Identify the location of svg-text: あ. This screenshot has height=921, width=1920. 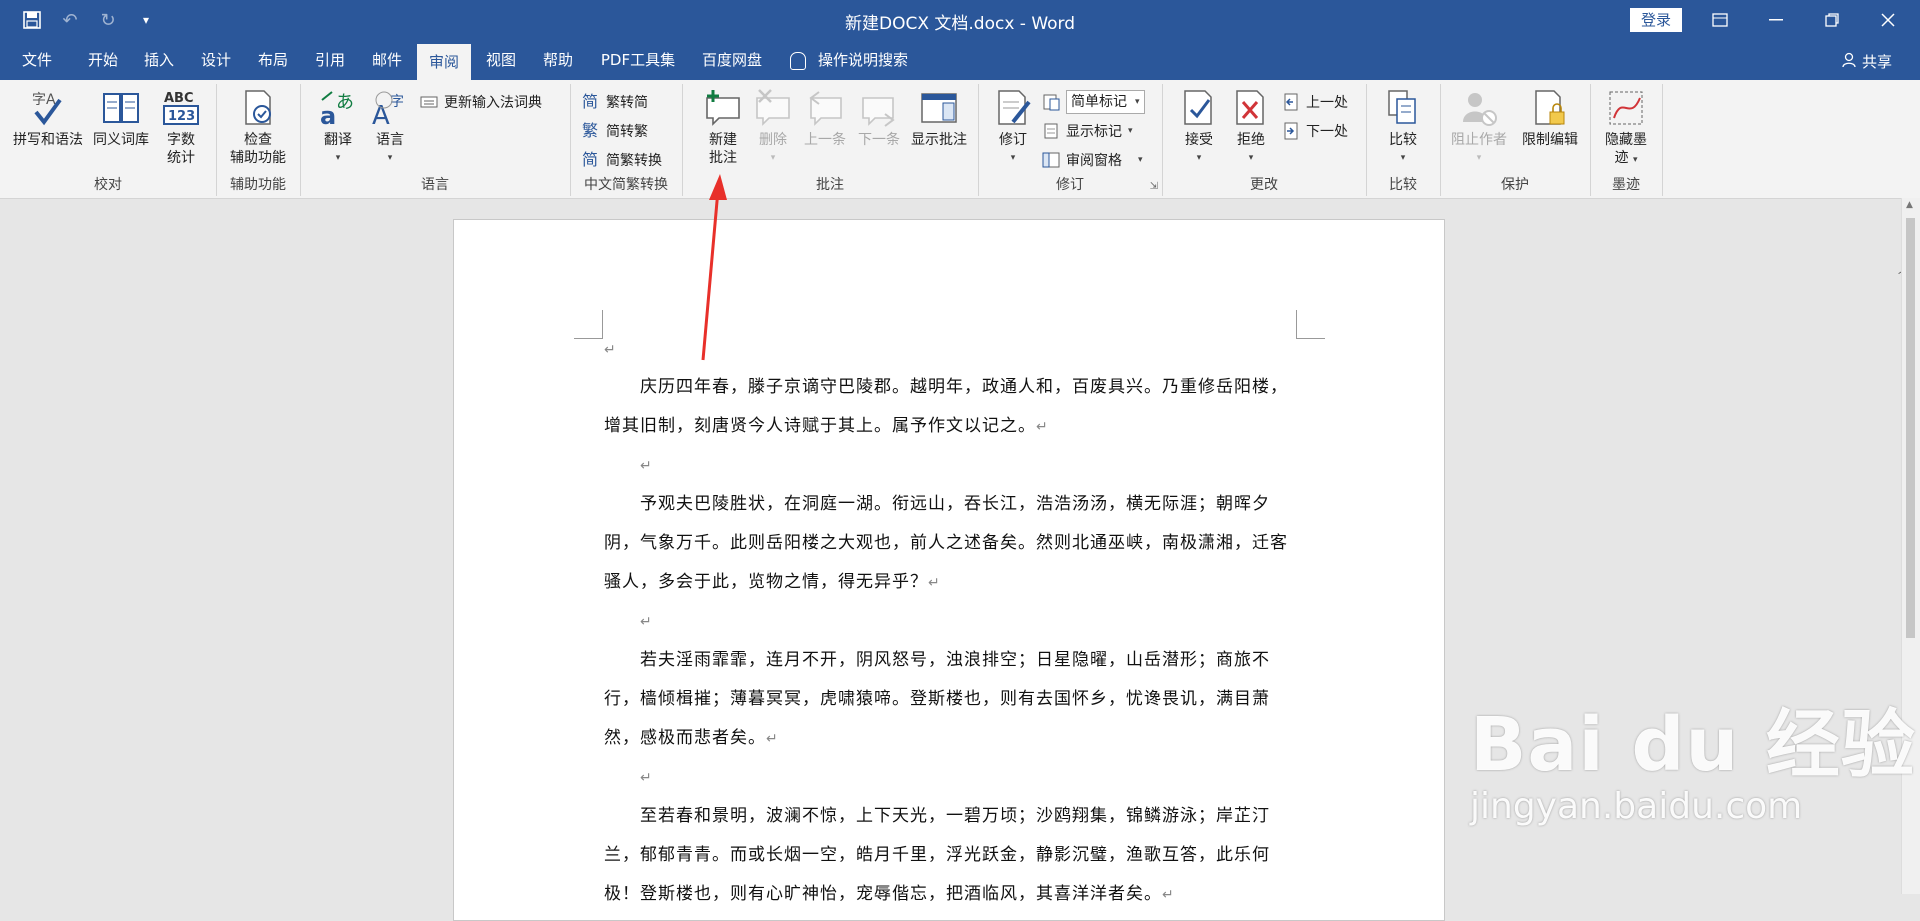
(345, 102).